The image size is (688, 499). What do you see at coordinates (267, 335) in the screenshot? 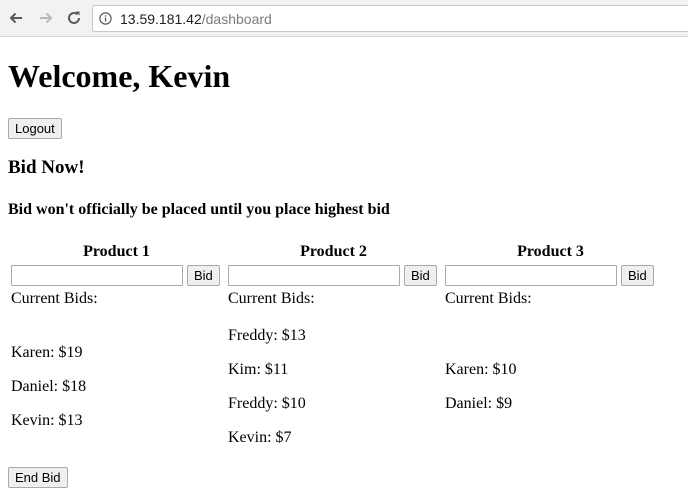
I see `bid-entry: Freddy: $13` at bounding box center [267, 335].